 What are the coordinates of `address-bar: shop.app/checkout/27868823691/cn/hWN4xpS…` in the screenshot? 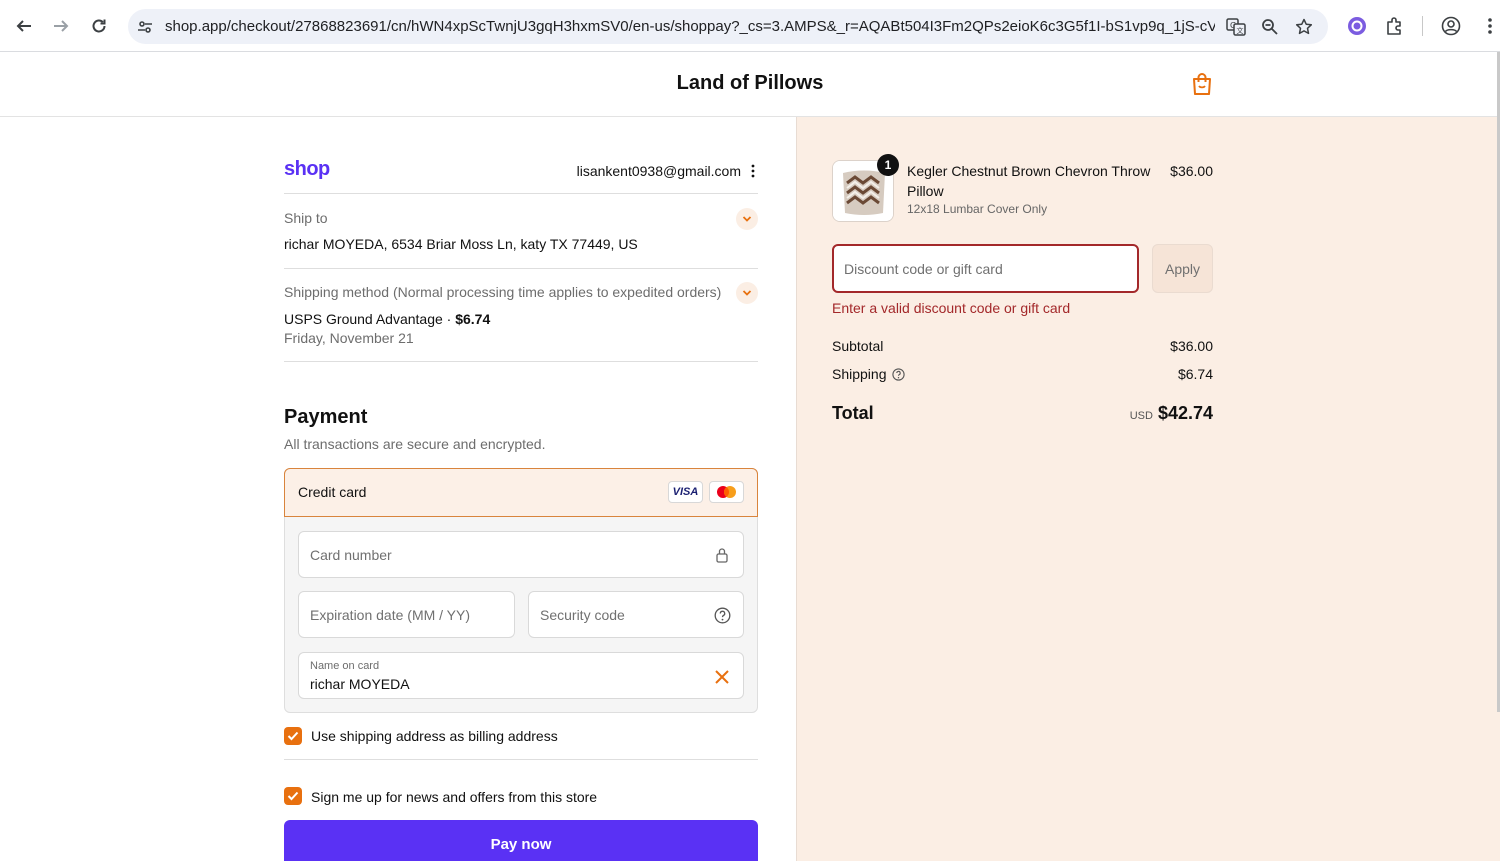 It's located at (728, 26).